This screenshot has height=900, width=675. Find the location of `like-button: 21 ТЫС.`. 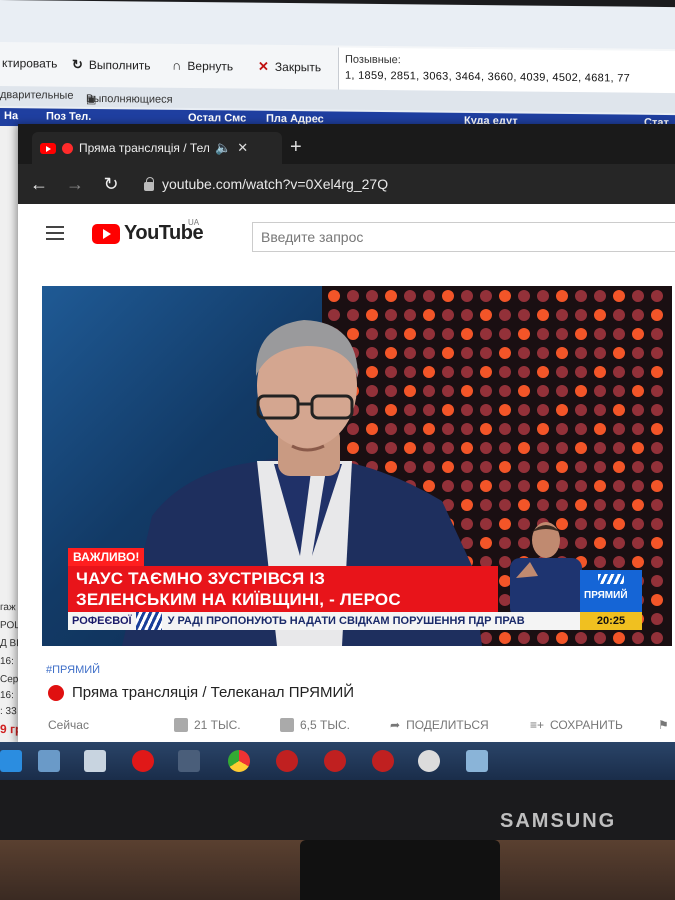

like-button: 21 ТЫС. is located at coordinates (207, 725).